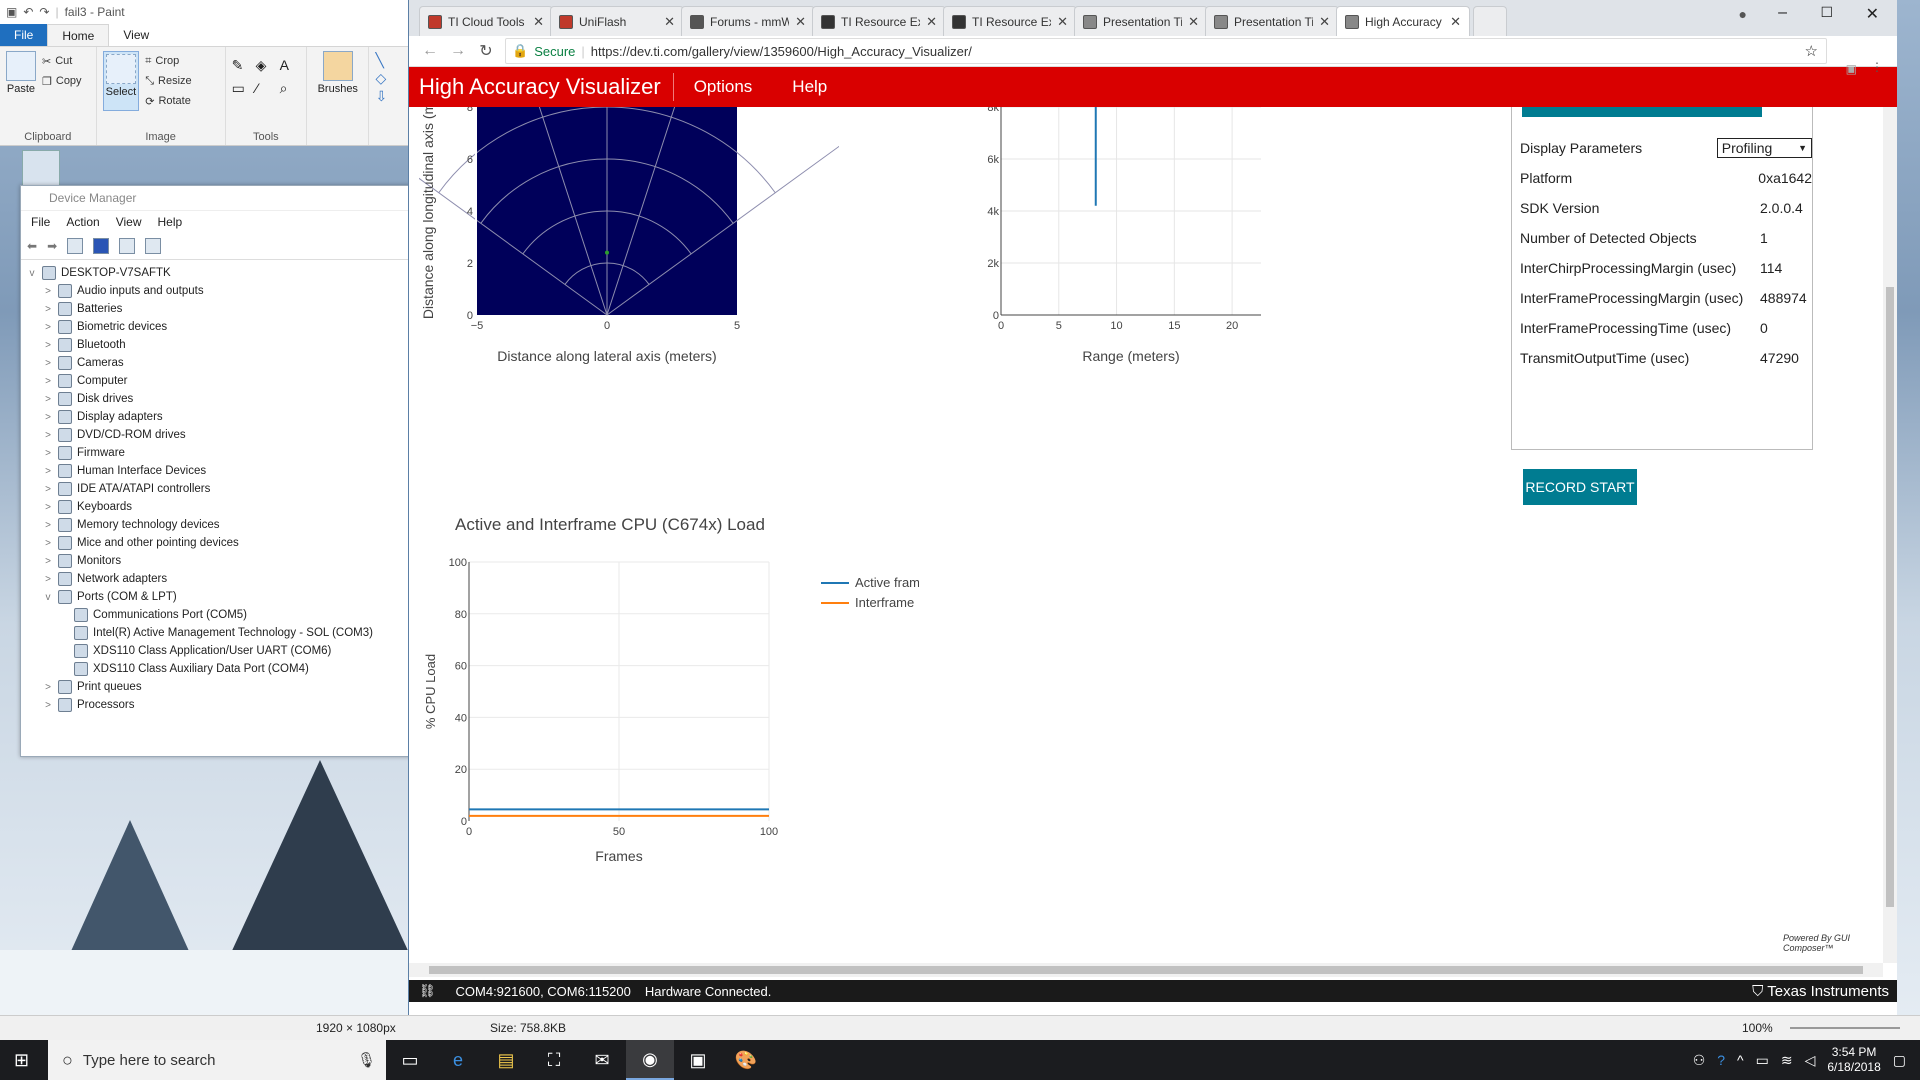  What do you see at coordinates (427, 991) in the screenshot?
I see `link-icon: ⛓` at bounding box center [427, 991].